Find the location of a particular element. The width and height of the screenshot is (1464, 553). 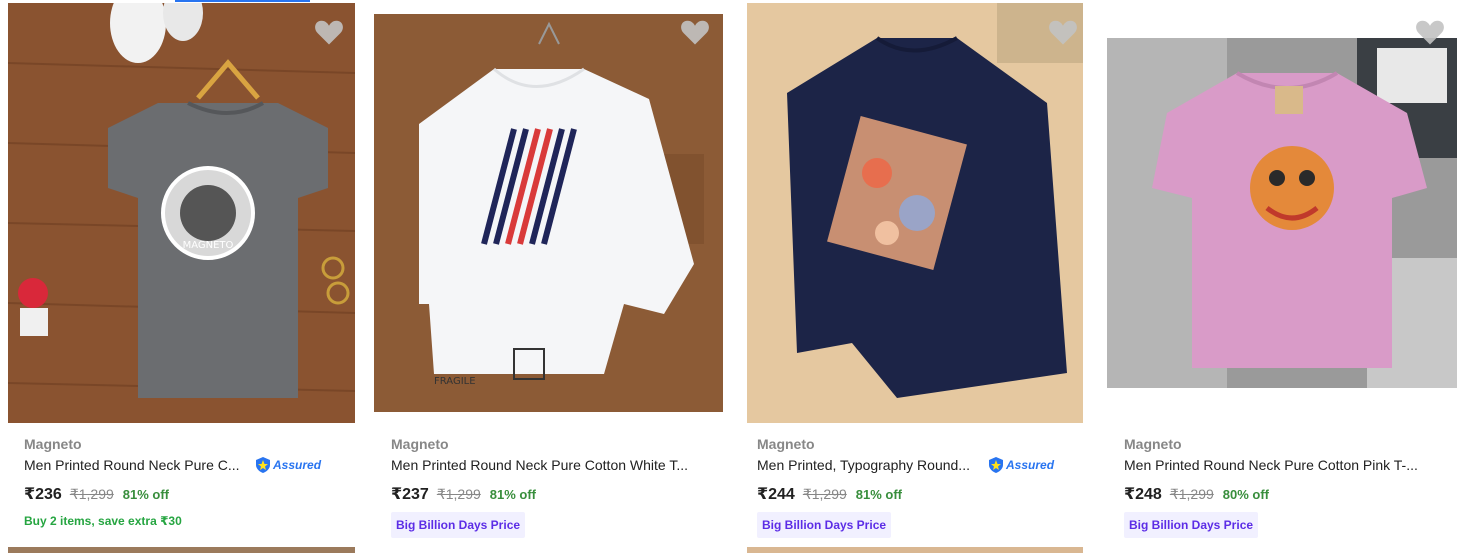

price-row: ₹248 ₹1,299 80% off is located at coordinates (1196, 494).